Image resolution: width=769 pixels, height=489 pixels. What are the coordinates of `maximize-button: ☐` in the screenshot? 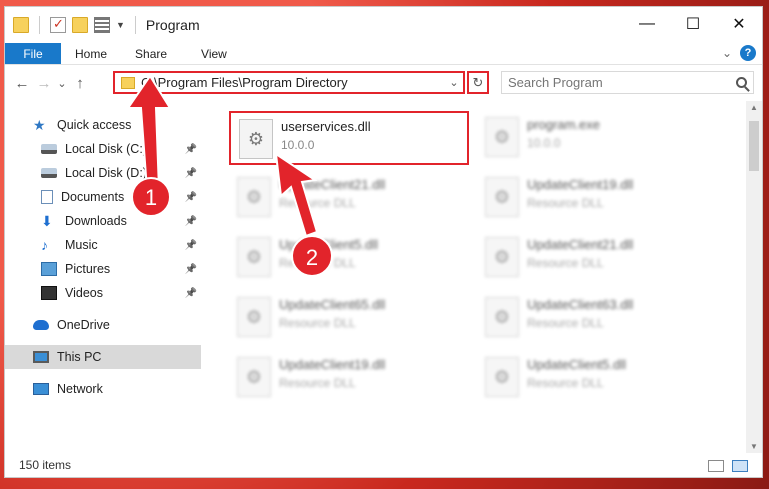 It's located at (693, 24).